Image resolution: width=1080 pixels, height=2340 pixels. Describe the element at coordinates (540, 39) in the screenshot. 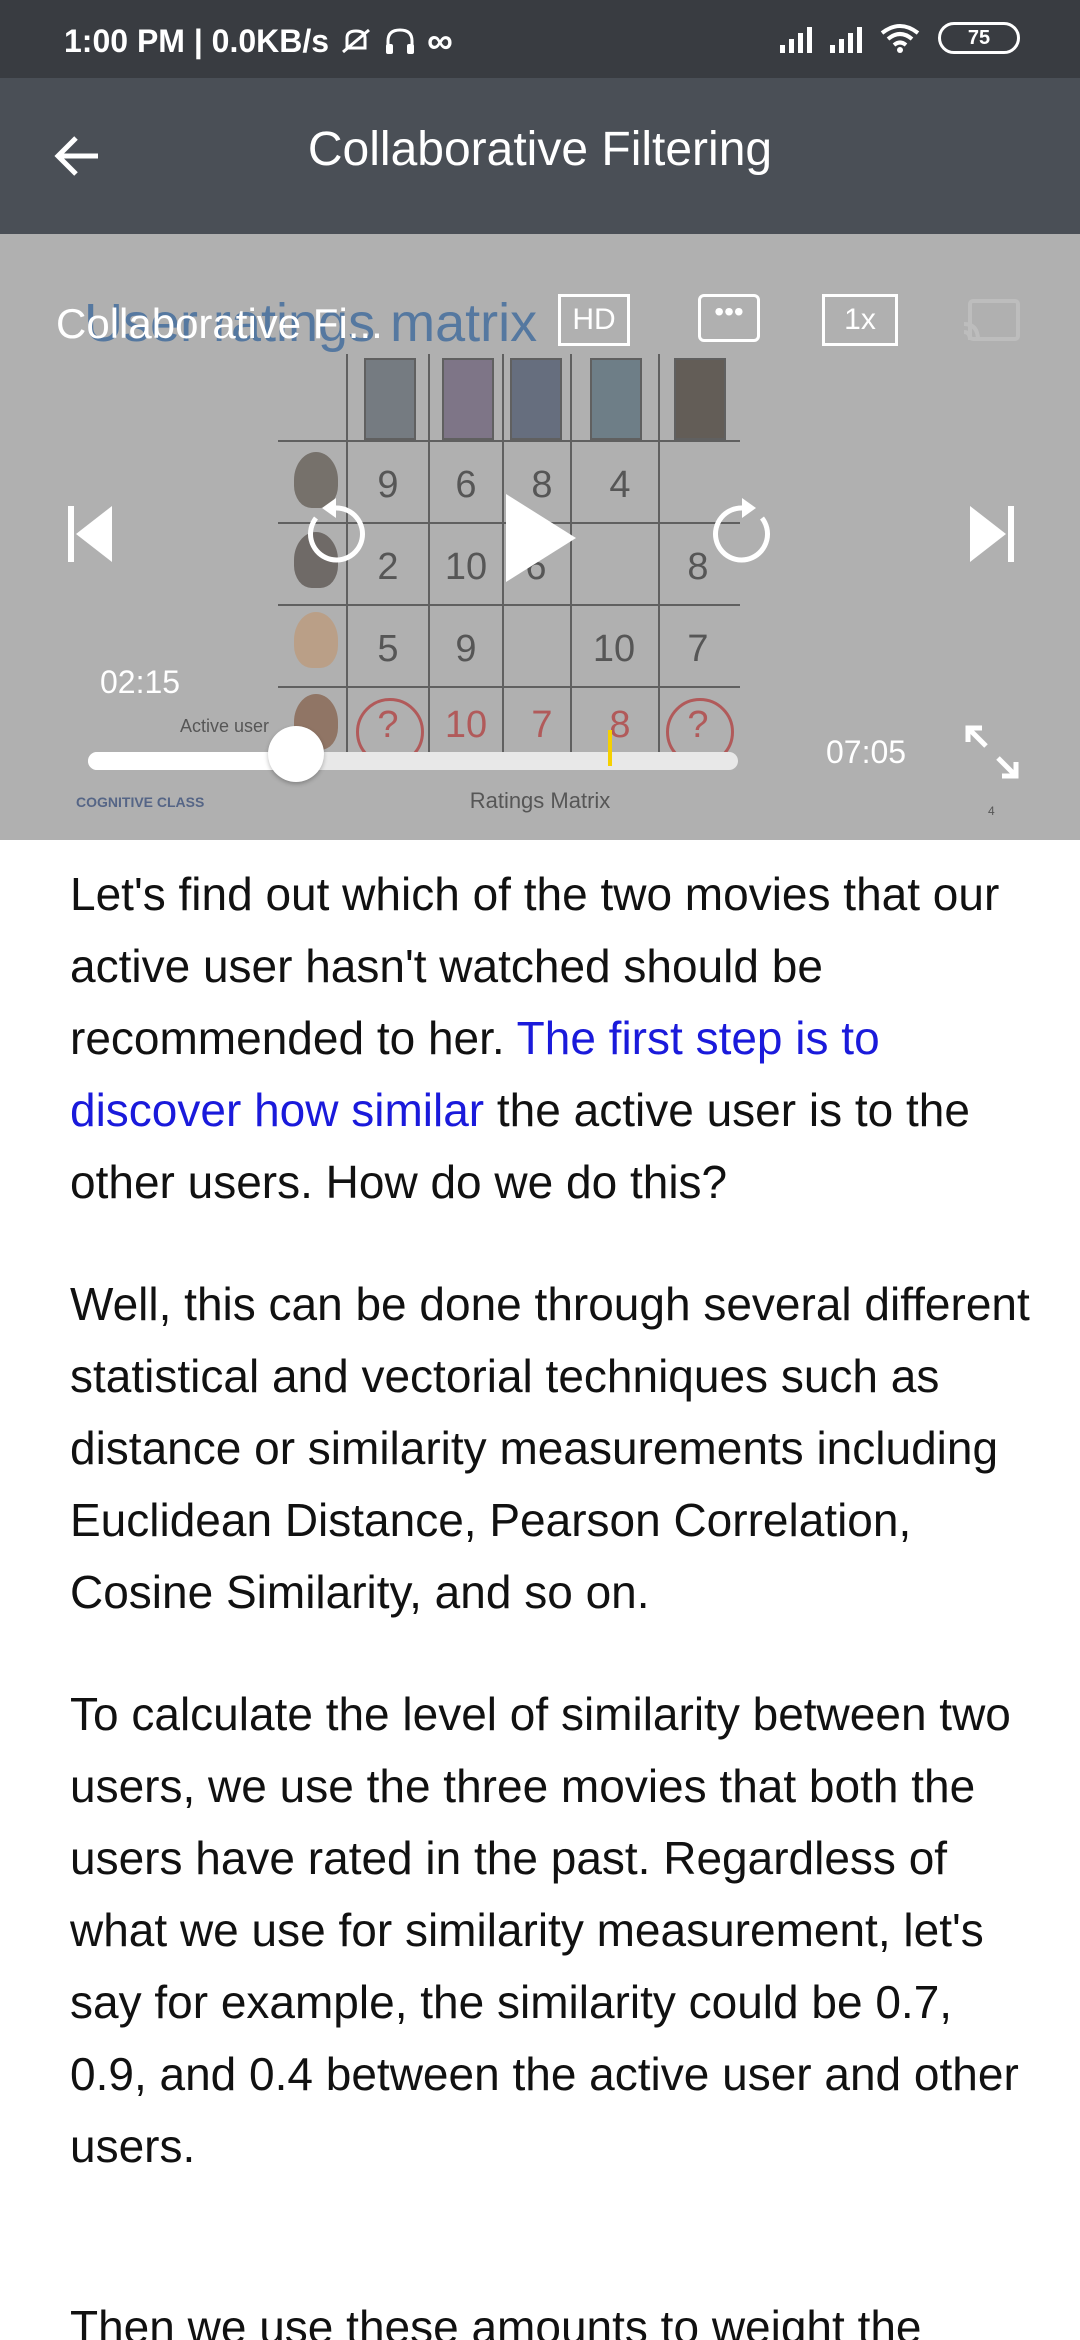

I see `status-bar: 1:00 PM | 0.0KB/s ∞ 75` at that location.